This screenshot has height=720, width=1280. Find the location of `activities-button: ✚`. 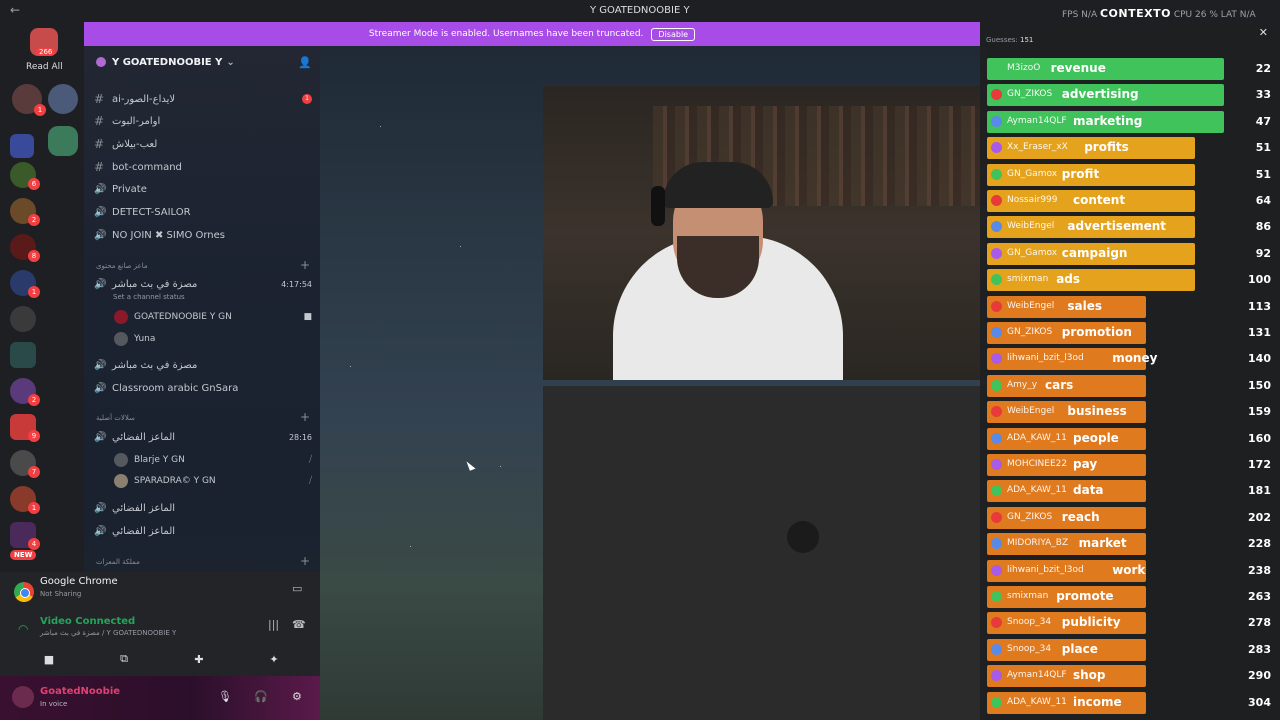

activities-button: ✚ is located at coordinates (199, 659).